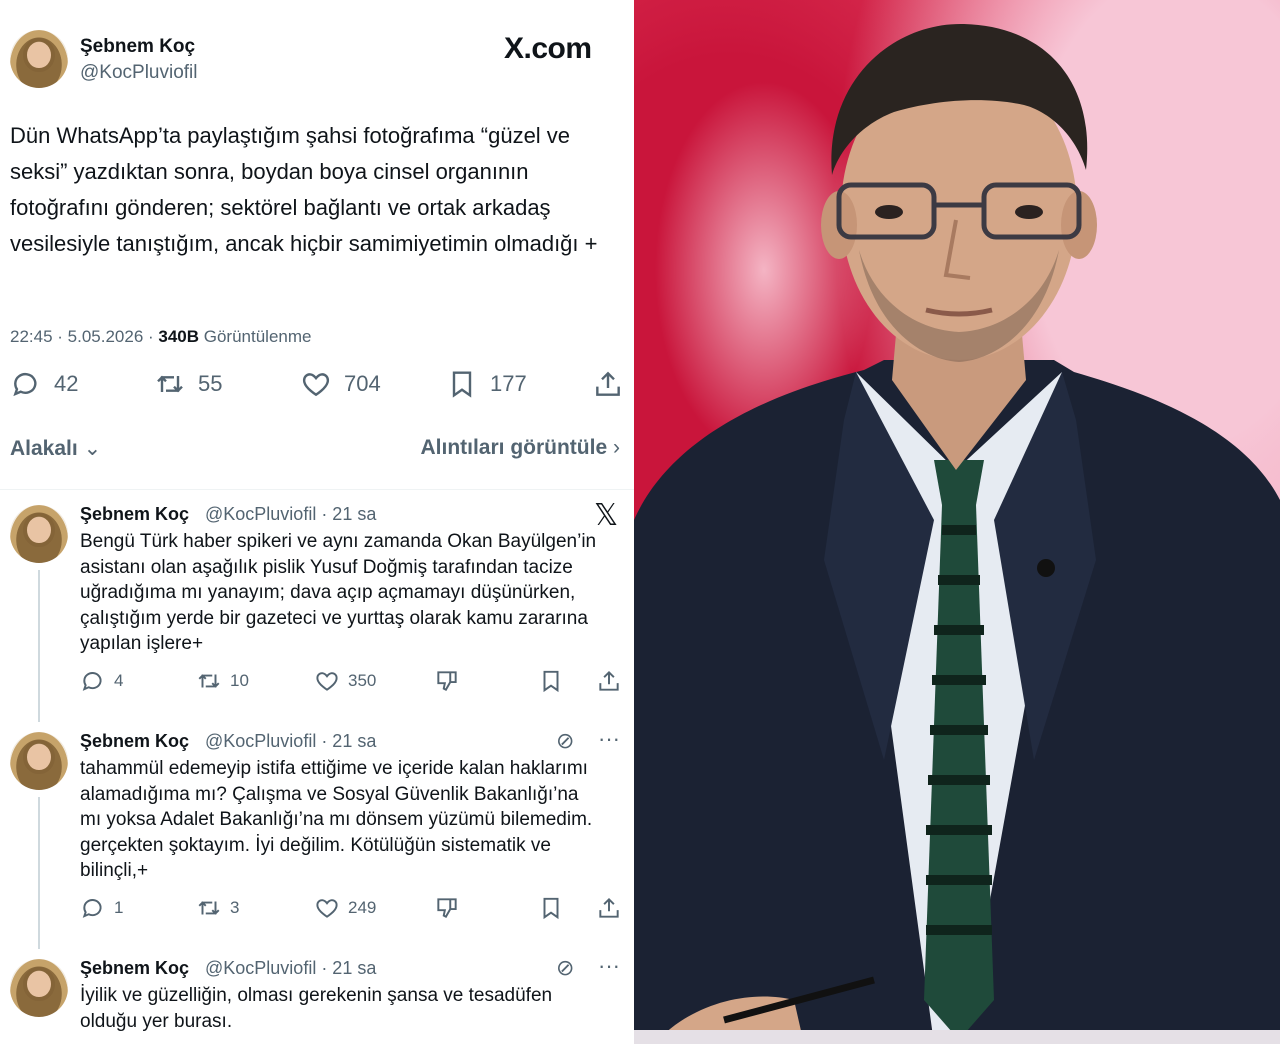 This screenshot has height=1044, width=1280. What do you see at coordinates (1046, 568) in the screenshot?
I see `lapel-mic` at bounding box center [1046, 568].